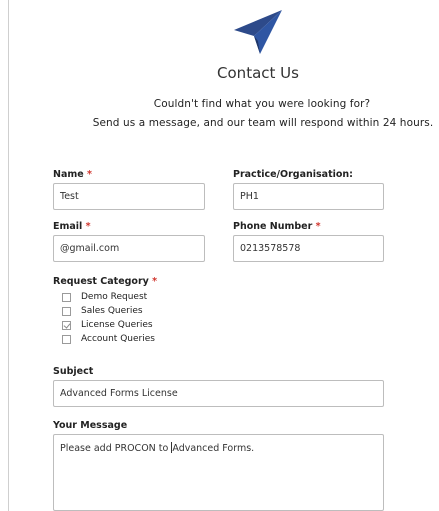 Image resolution: width=439 pixels, height=511 pixels. Describe the element at coordinates (308, 196) in the screenshot. I see `practice-input: PH1` at that location.